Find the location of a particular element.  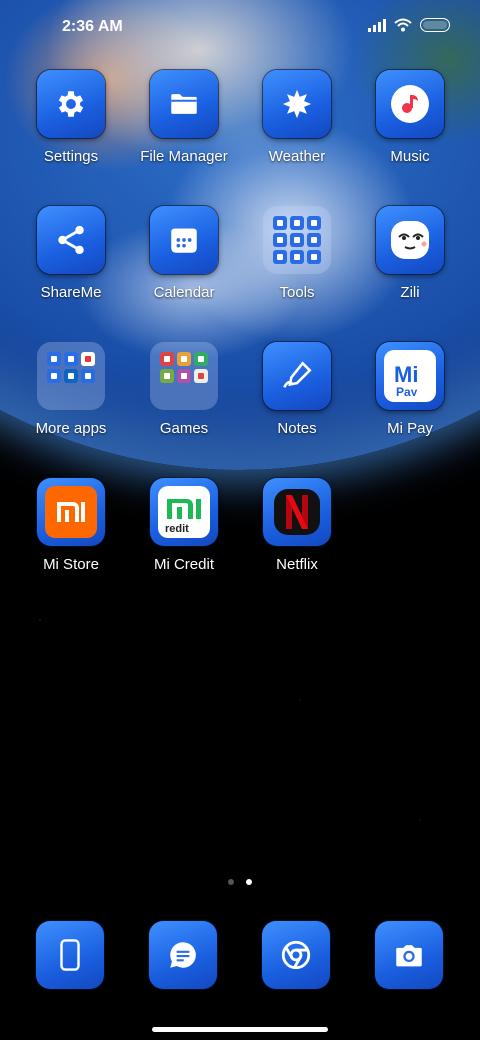

app-music: Music is located at coordinates (410, 117).